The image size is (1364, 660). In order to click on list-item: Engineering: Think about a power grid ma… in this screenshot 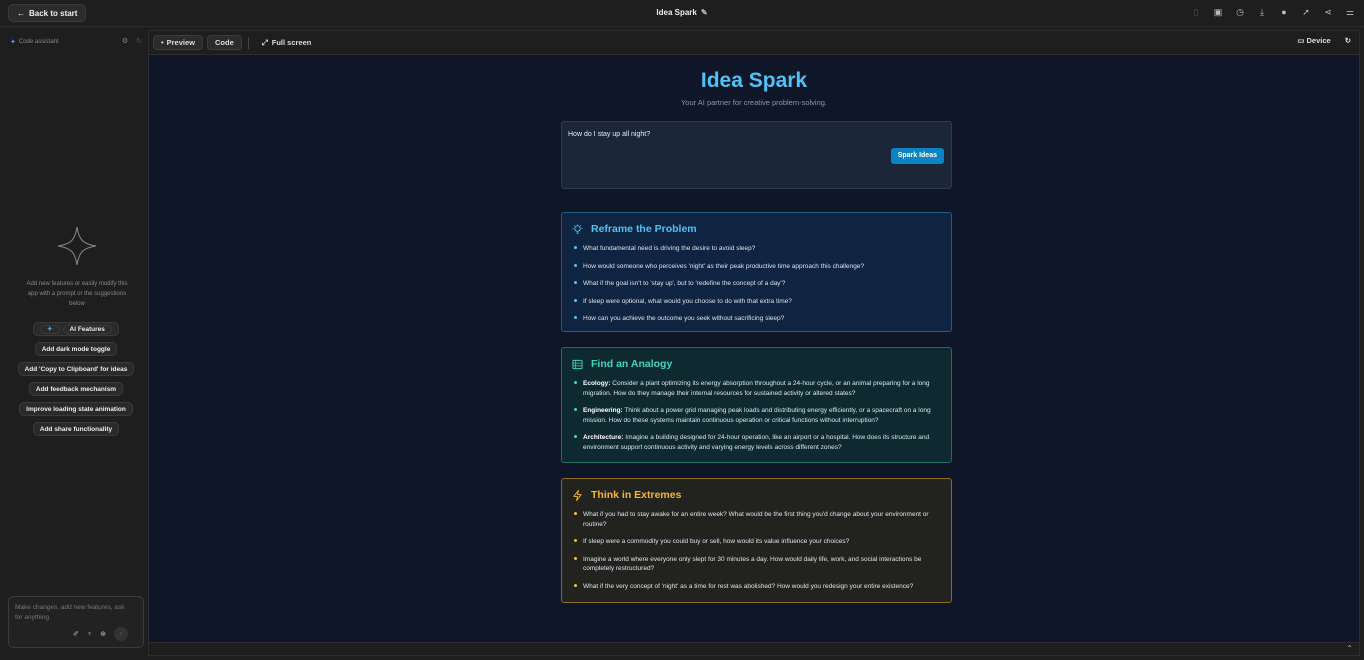, I will do `click(759, 415)`.